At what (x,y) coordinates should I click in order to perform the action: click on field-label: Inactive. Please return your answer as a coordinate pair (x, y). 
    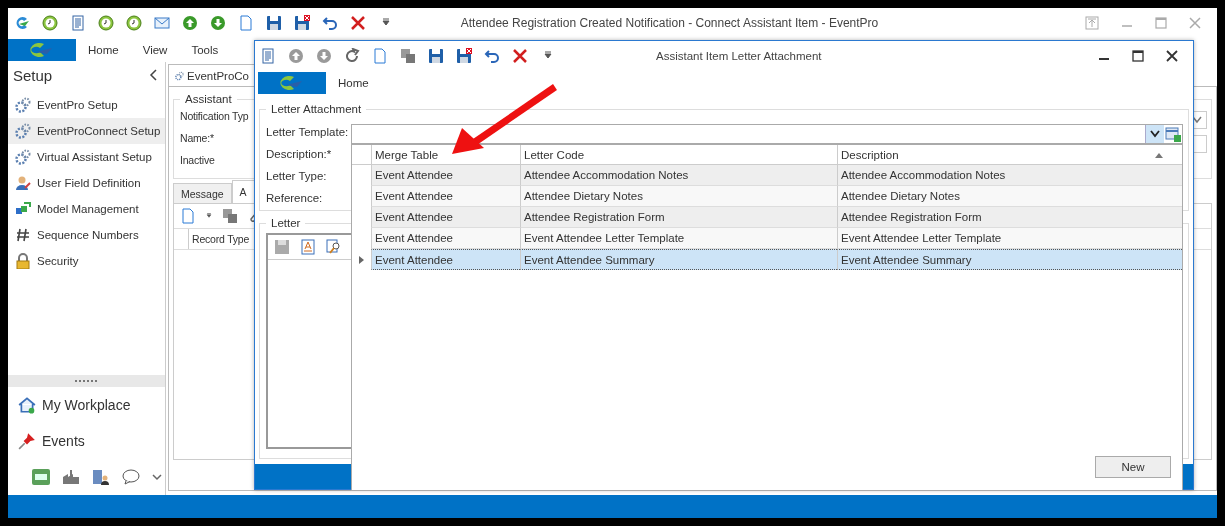
    Looking at the image, I should click on (197, 160).